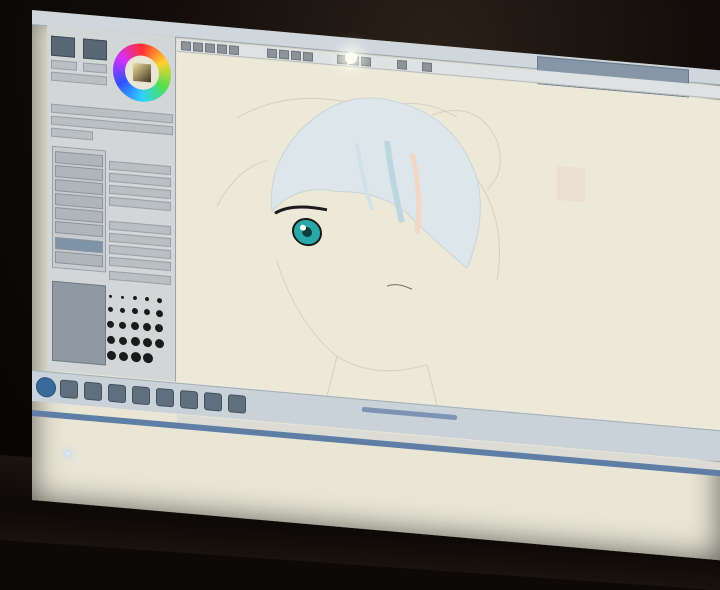 The image size is (720, 590). I want to click on brush-size-grid, so click(138, 334).